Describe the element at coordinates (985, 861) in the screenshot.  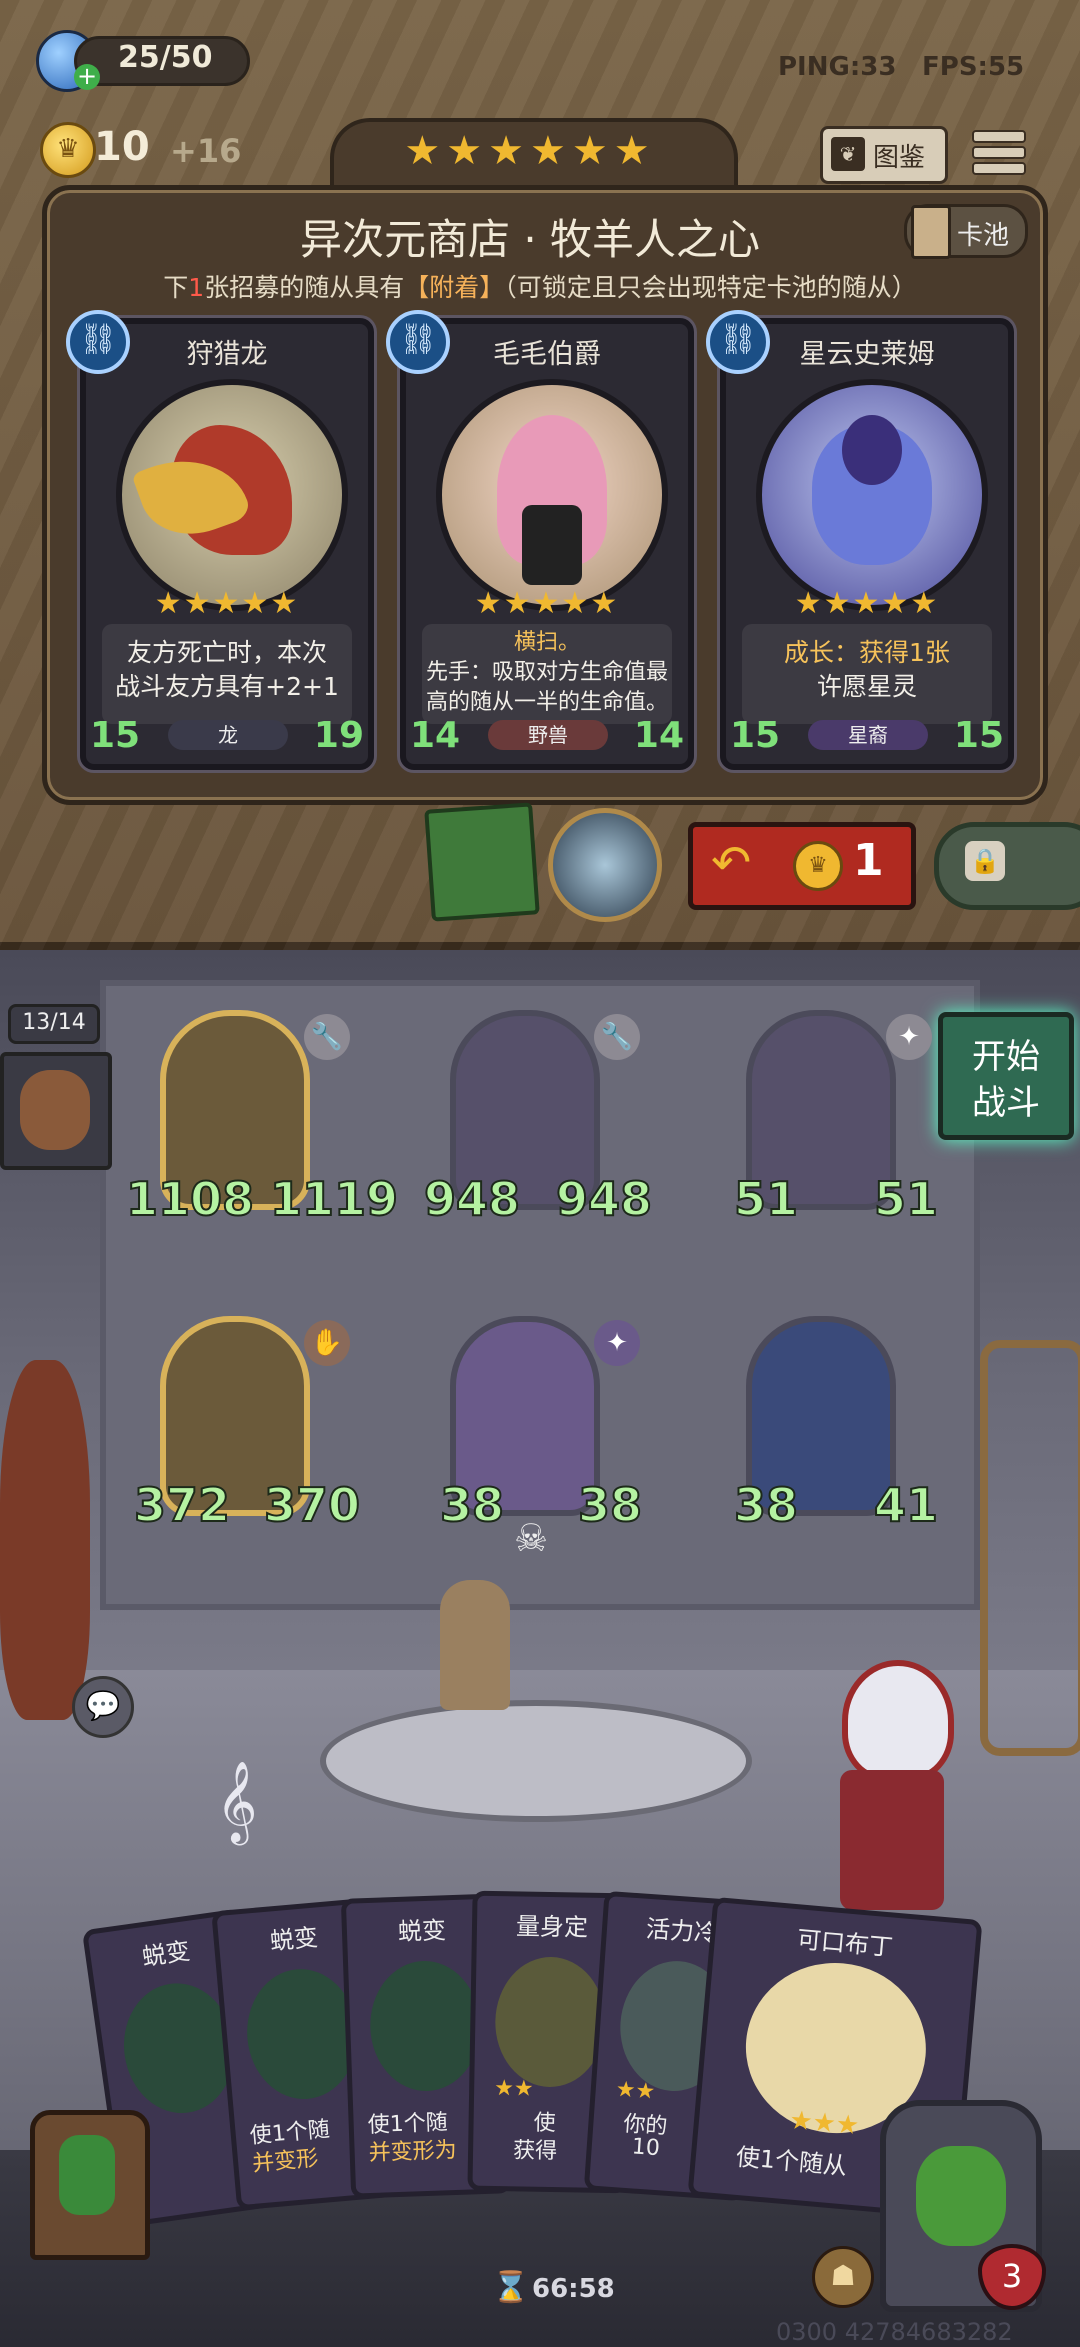
I see `lock-icon: 🔒` at that location.